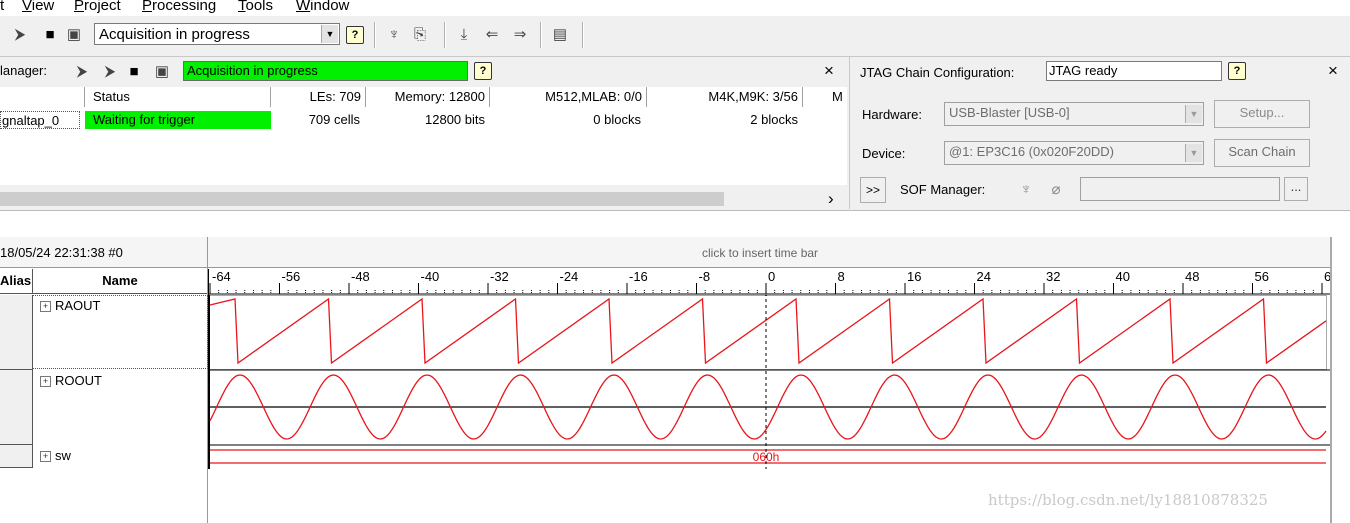  I want to click on name-header: Name, so click(120, 281).